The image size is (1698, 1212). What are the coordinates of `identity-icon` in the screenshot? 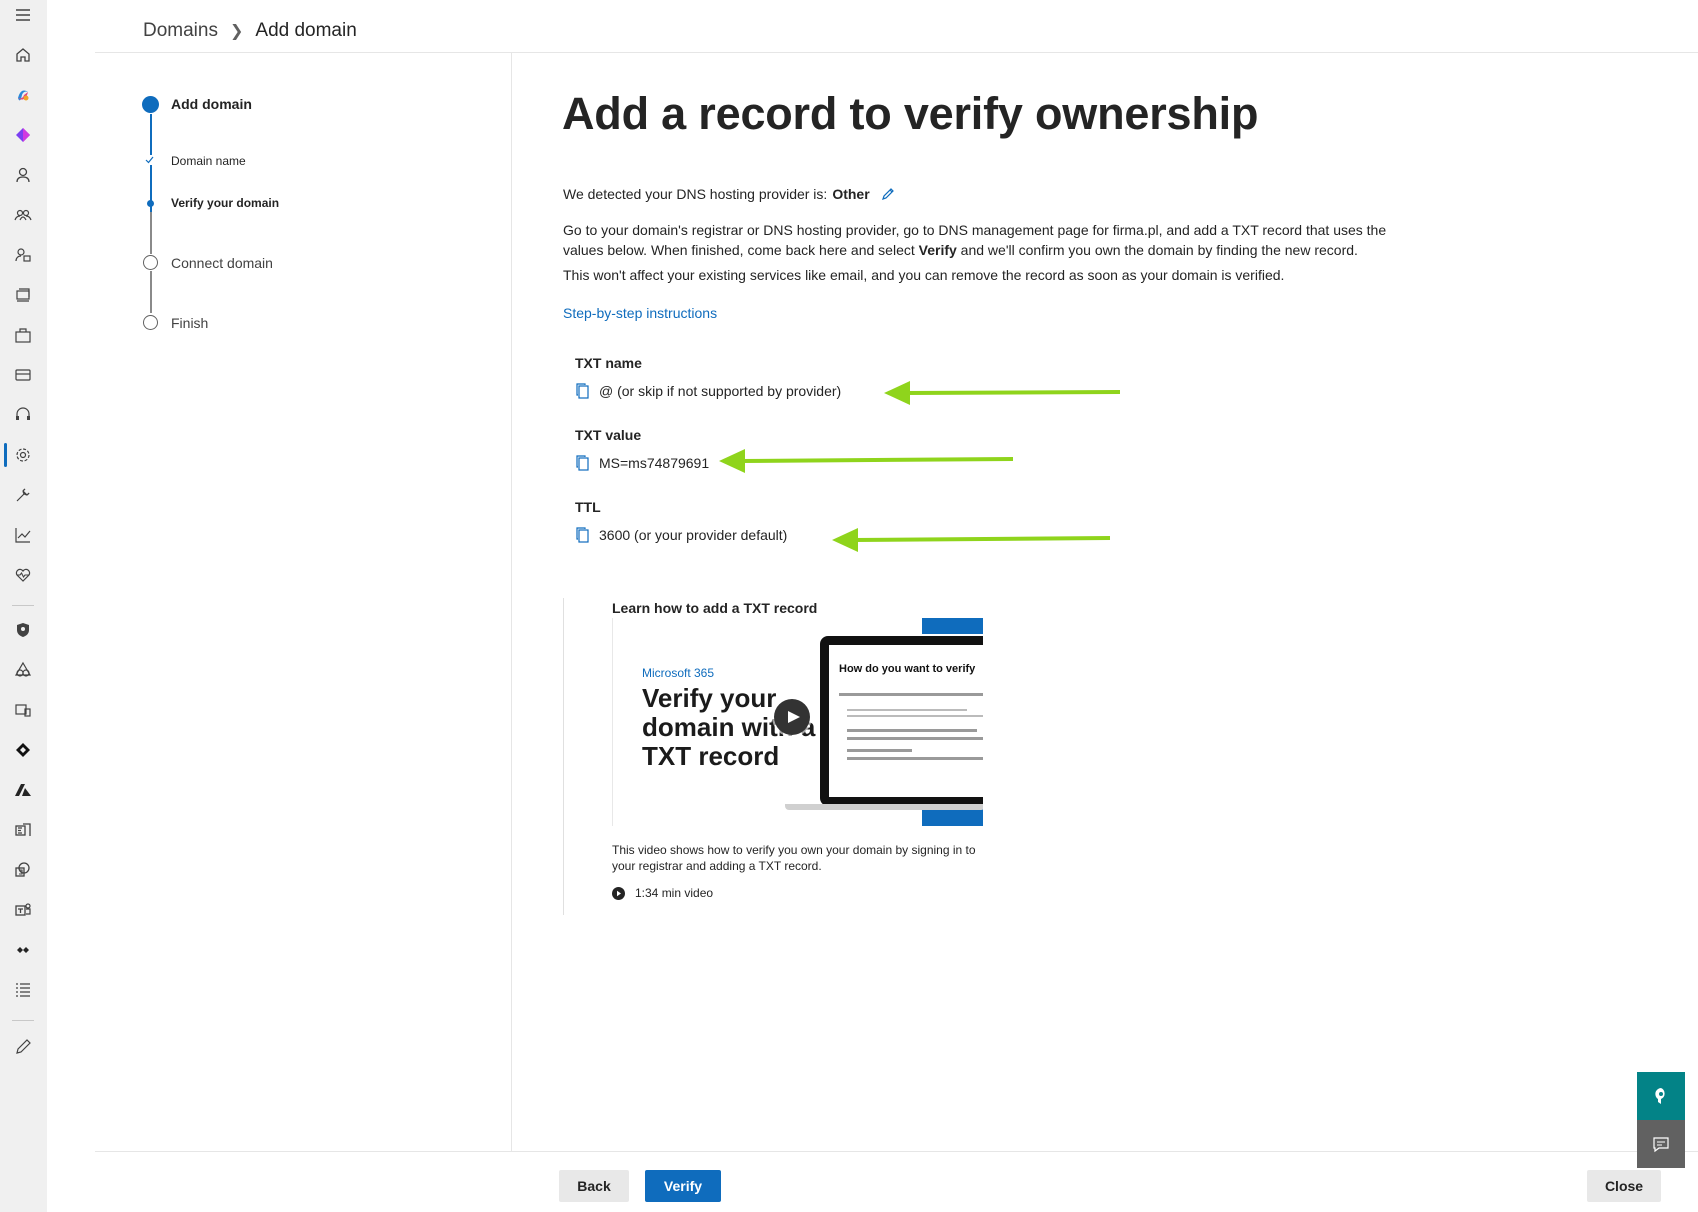 It's located at (23, 750).